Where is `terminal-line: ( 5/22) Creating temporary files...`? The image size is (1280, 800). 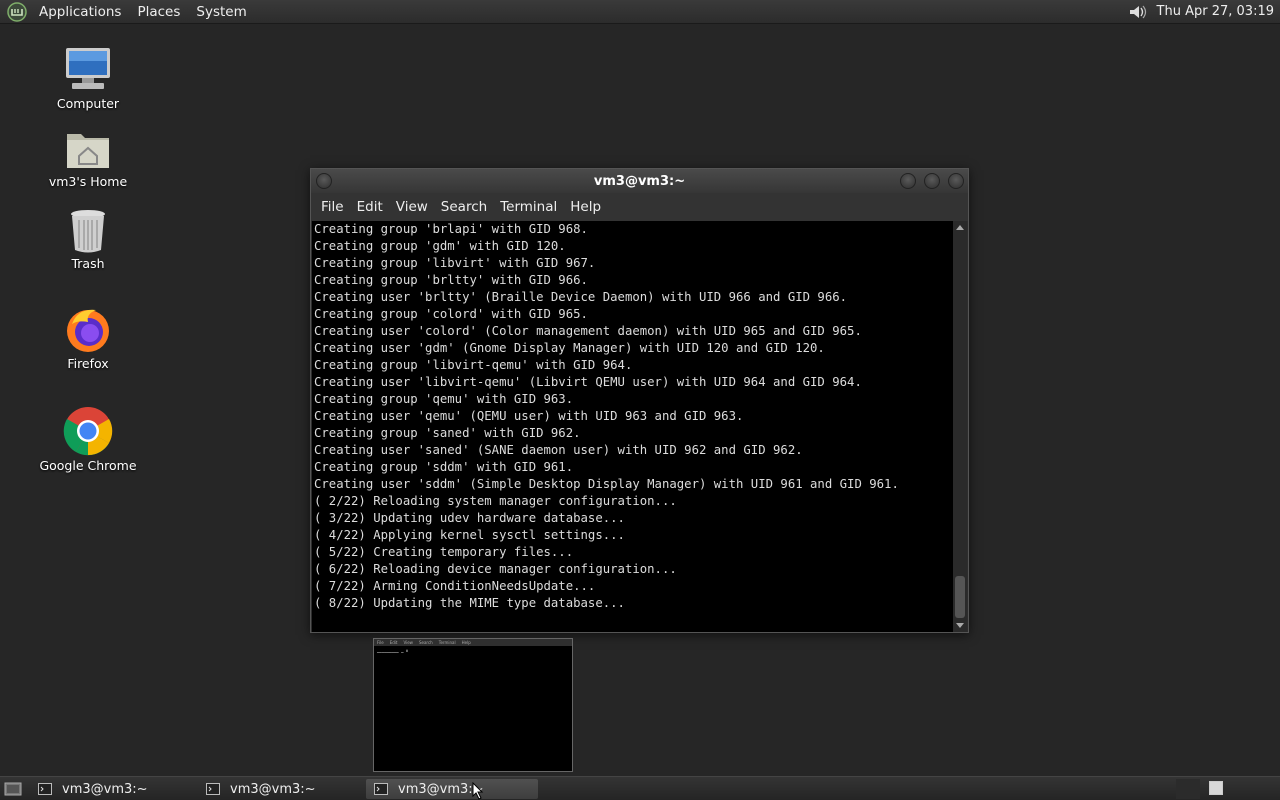
terminal-line: ( 5/22) Creating temporary files... is located at coordinates (444, 552).